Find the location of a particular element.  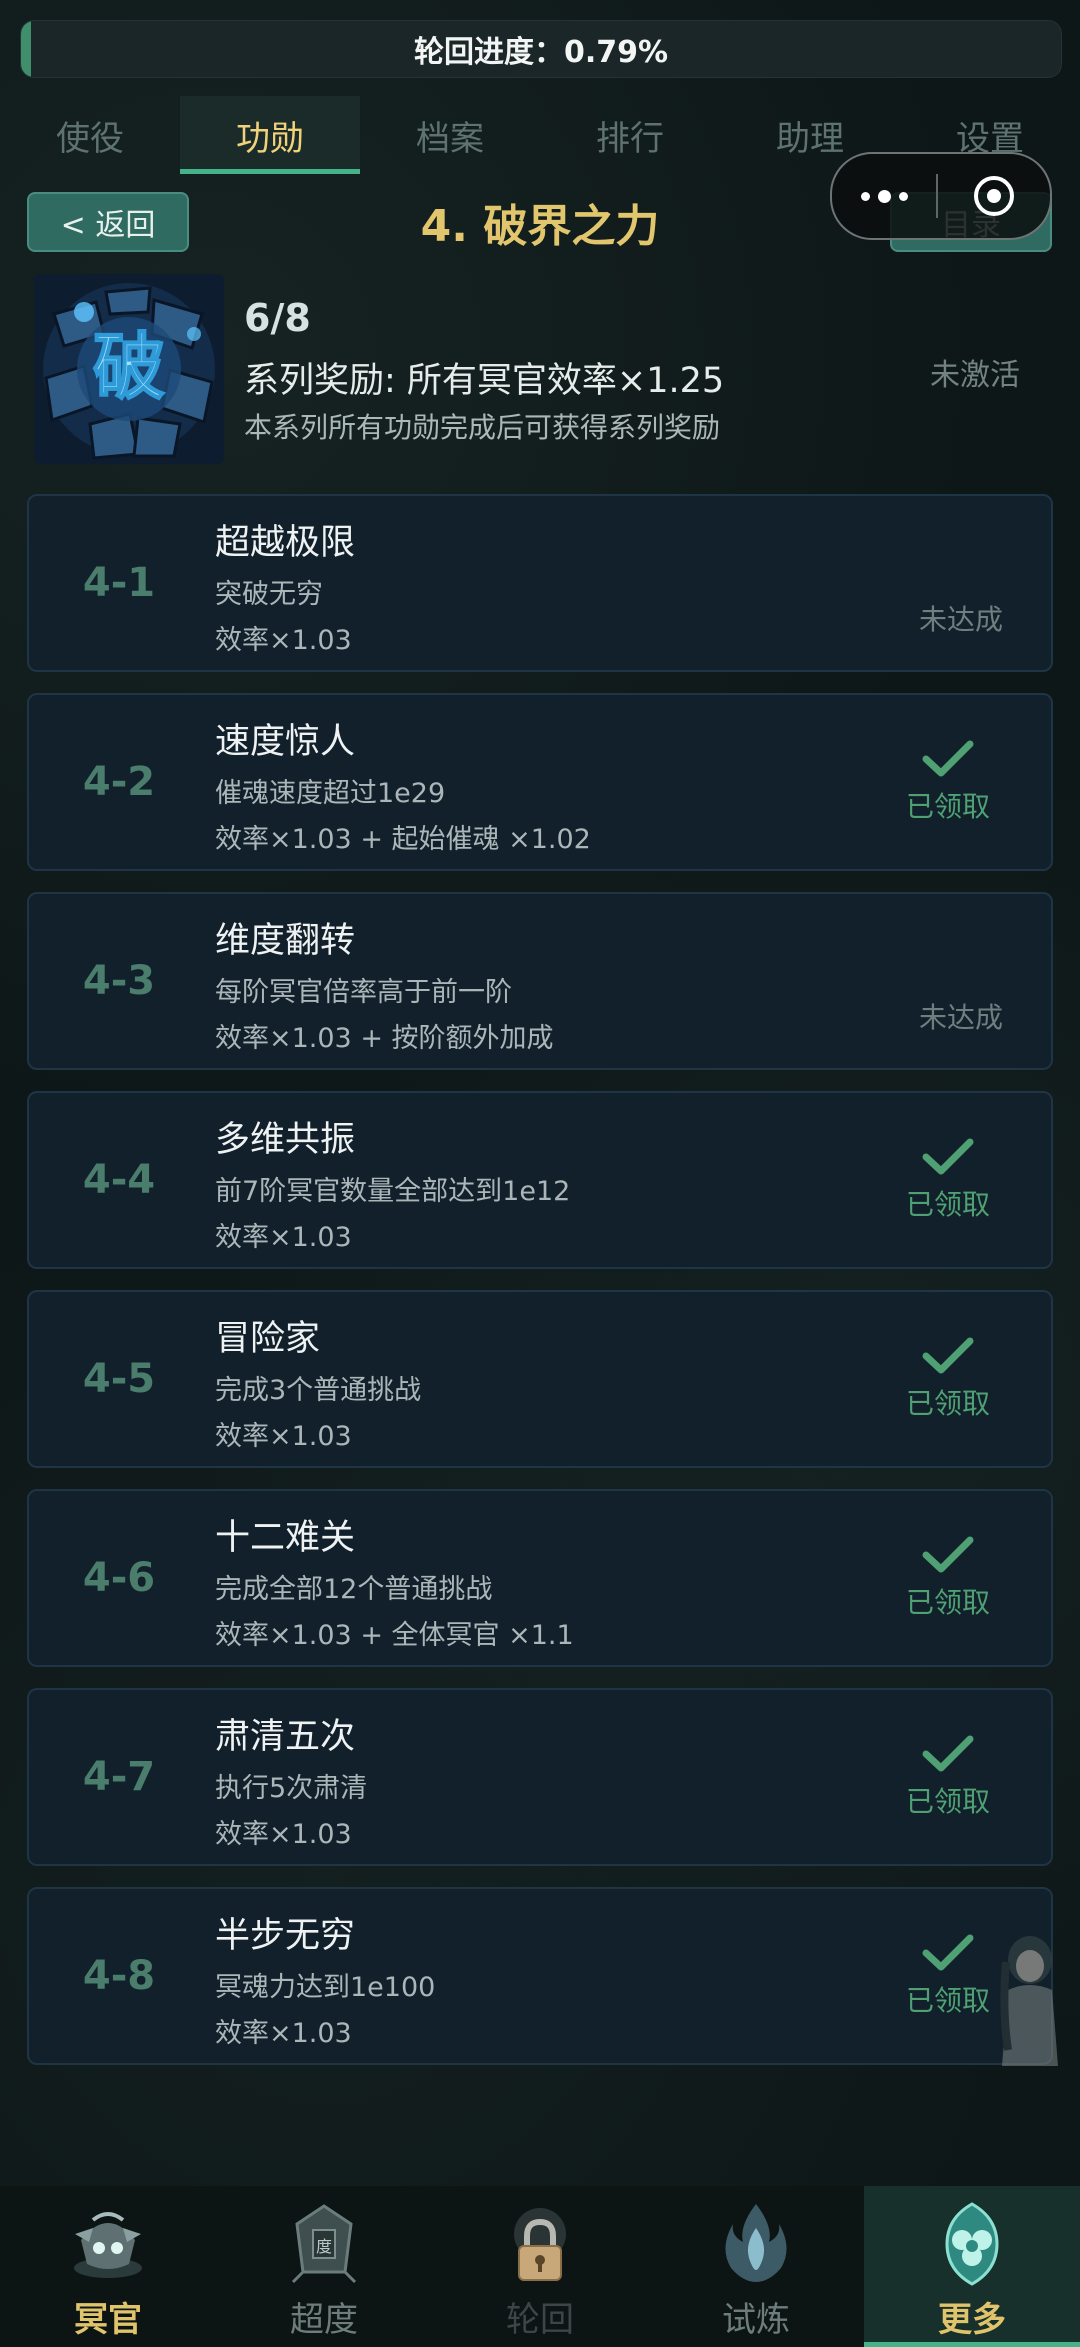

achievement-reward: 效率×1.03 + 全体冥官 ×1.1 is located at coordinates (394, 1635).